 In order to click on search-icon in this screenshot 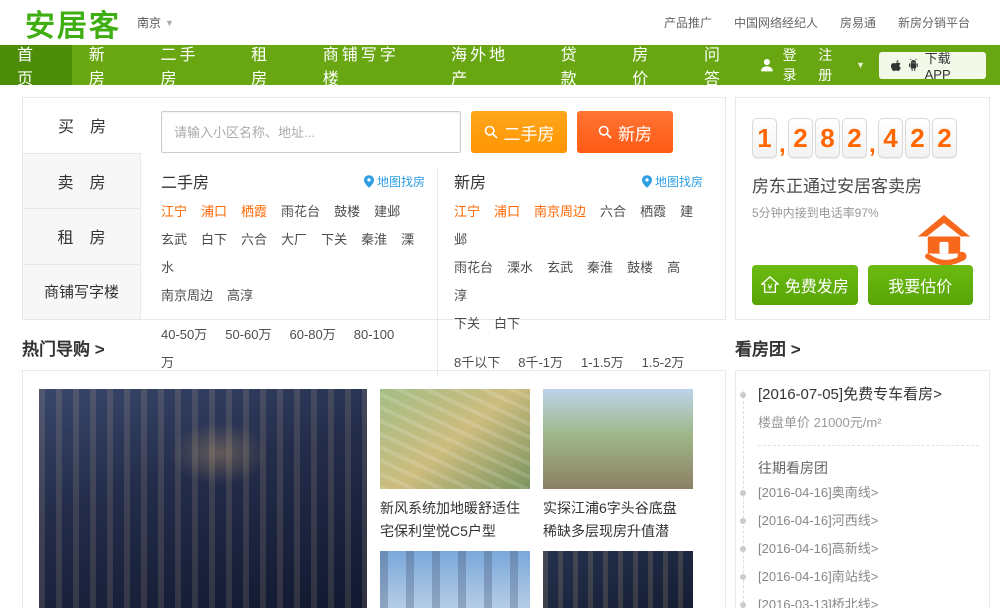, I will do `click(605, 132)`.